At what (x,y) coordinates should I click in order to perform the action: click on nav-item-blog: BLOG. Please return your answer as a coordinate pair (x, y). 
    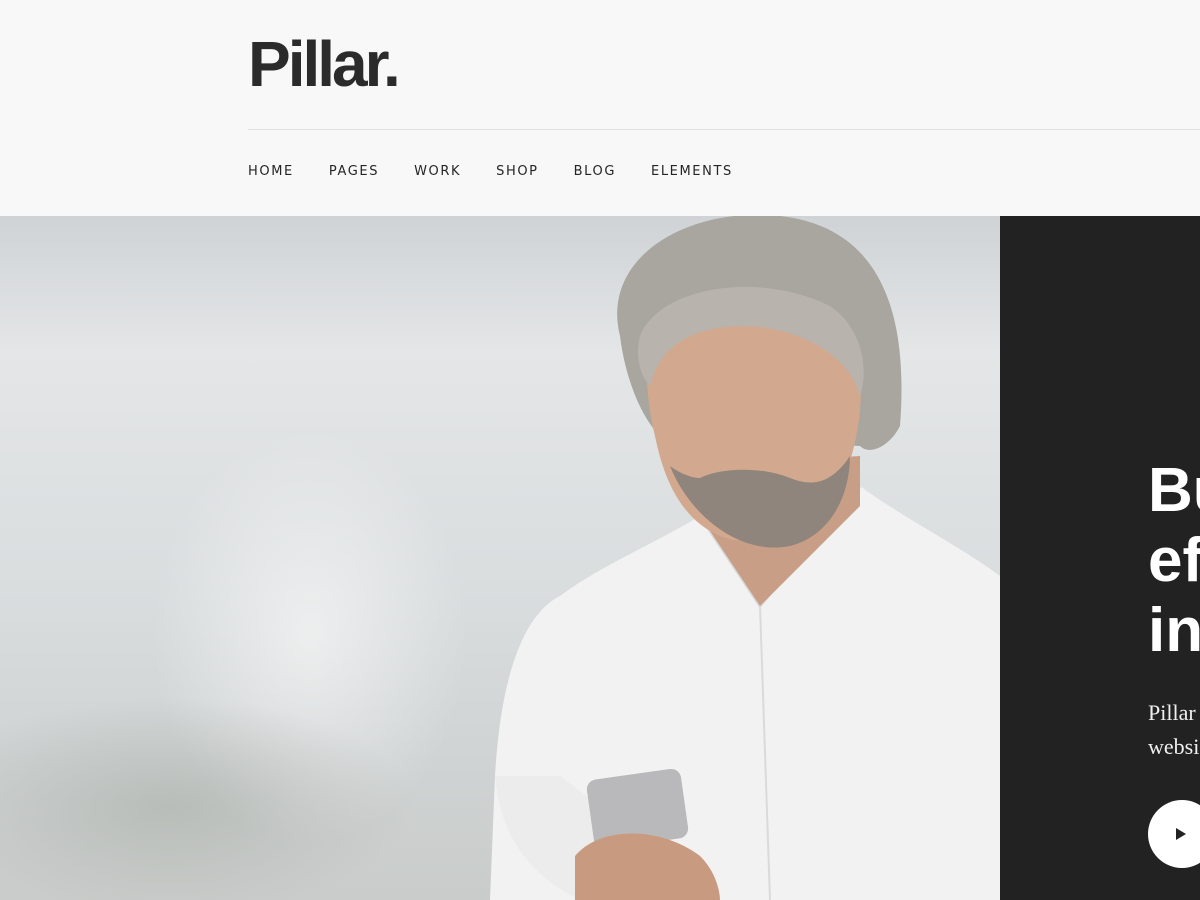
    Looking at the image, I should click on (595, 172).